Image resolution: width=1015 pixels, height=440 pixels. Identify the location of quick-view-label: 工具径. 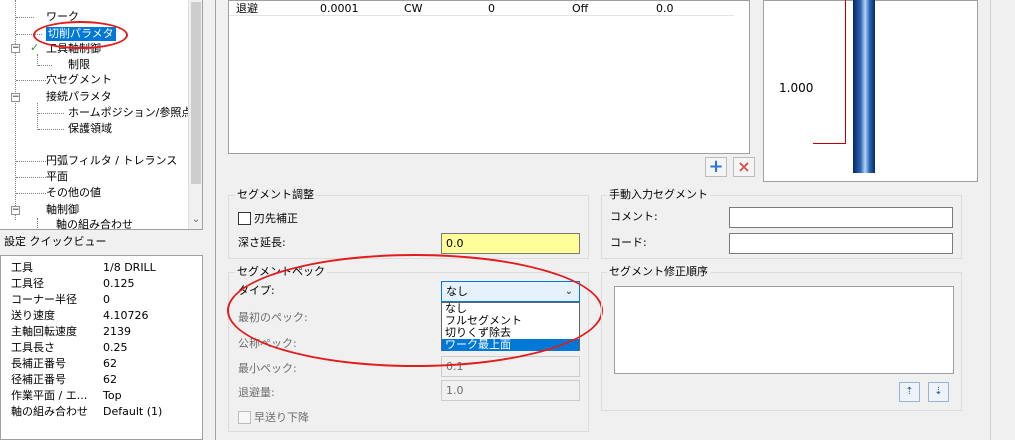
(27, 283).